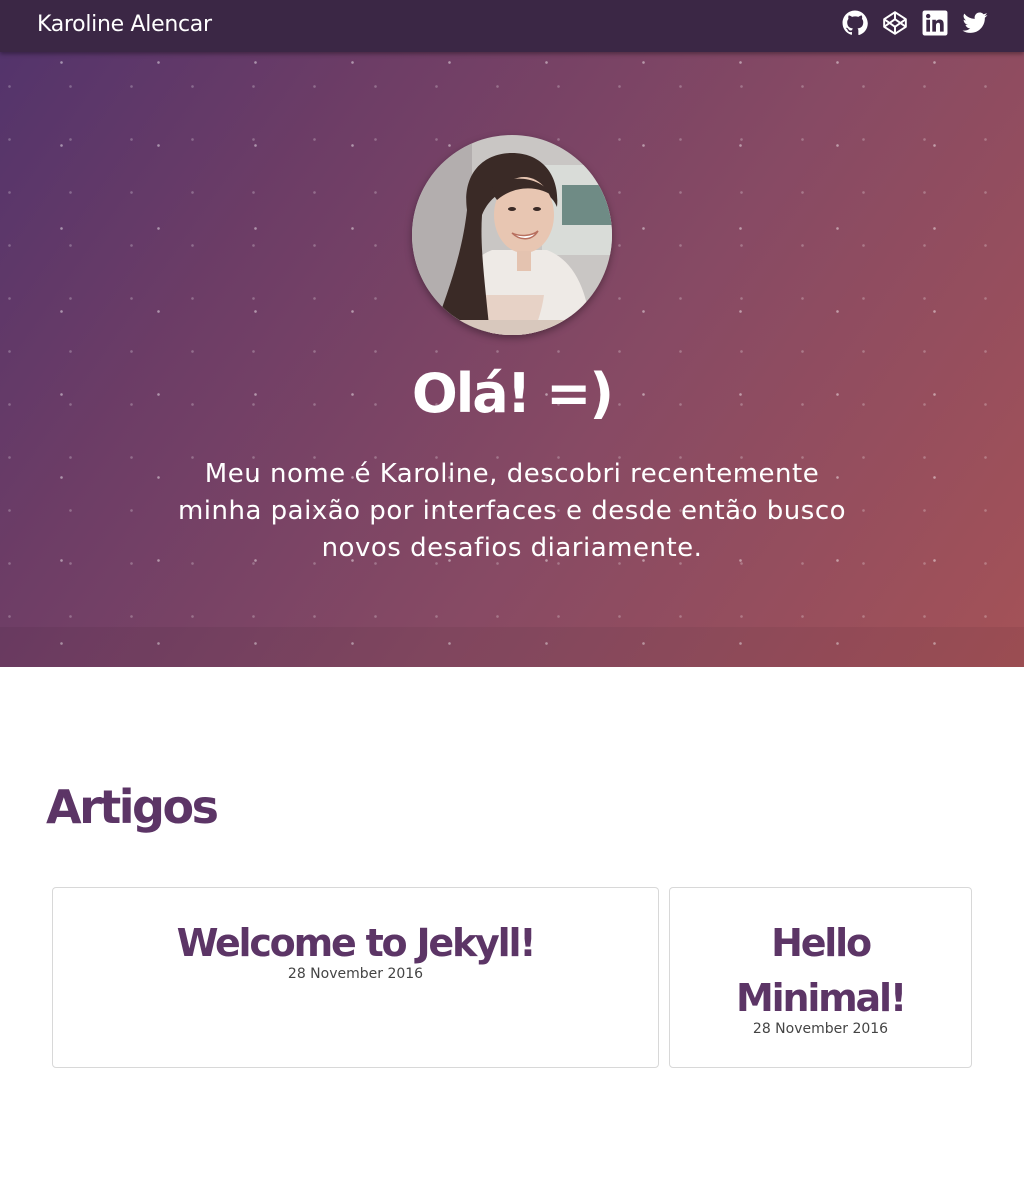  What do you see at coordinates (356, 943) in the screenshot?
I see `article-title: Welcome to Jekyll!` at bounding box center [356, 943].